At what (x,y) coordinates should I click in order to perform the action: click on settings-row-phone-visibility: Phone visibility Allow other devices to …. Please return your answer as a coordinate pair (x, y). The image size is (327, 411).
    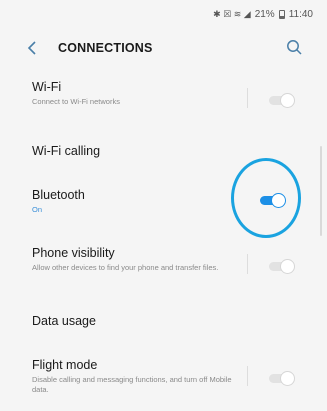
    Looking at the image, I should click on (163, 269).